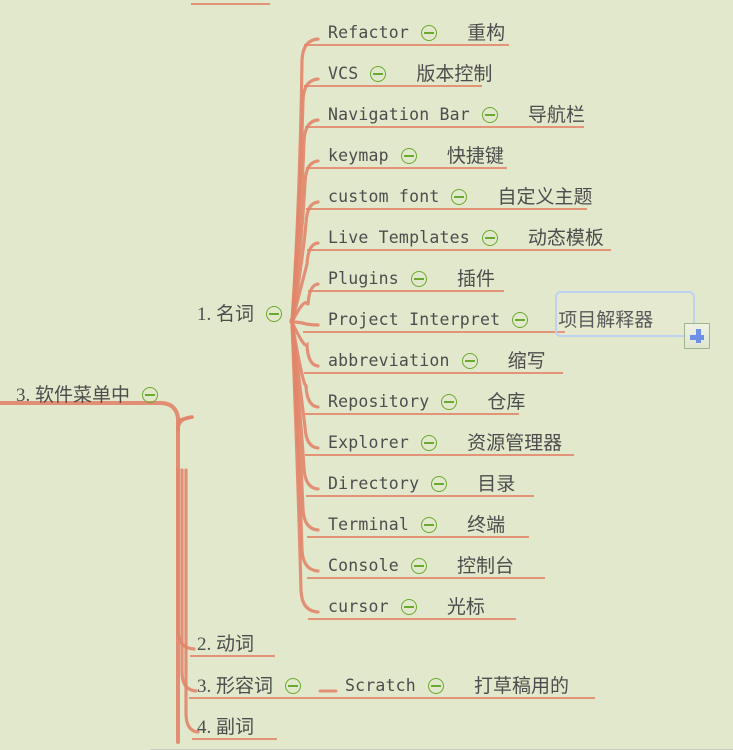 The height and width of the screenshot is (750, 733). What do you see at coordinates (384, 196) in the screenshot?
I see `leaf-term: custom font` at bounding box center [384, 196].